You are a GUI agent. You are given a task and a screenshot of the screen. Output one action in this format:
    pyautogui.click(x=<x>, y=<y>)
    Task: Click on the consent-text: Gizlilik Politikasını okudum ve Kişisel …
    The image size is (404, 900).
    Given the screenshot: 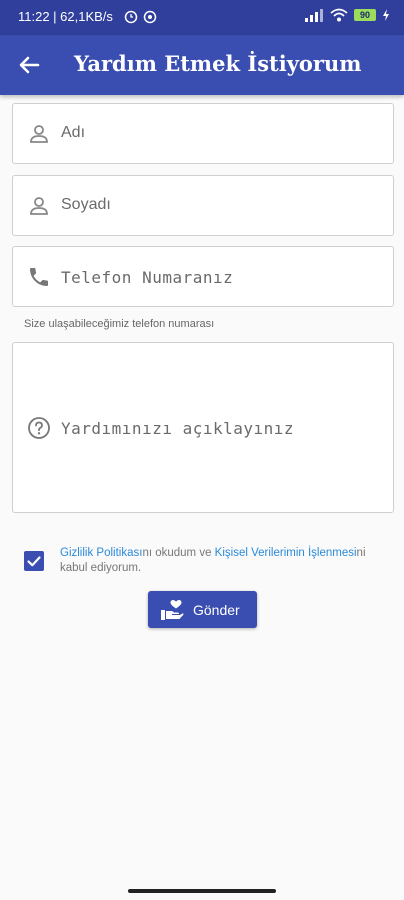 What is the action you would take?
    pyautogui.click(x=227, y=561)
    